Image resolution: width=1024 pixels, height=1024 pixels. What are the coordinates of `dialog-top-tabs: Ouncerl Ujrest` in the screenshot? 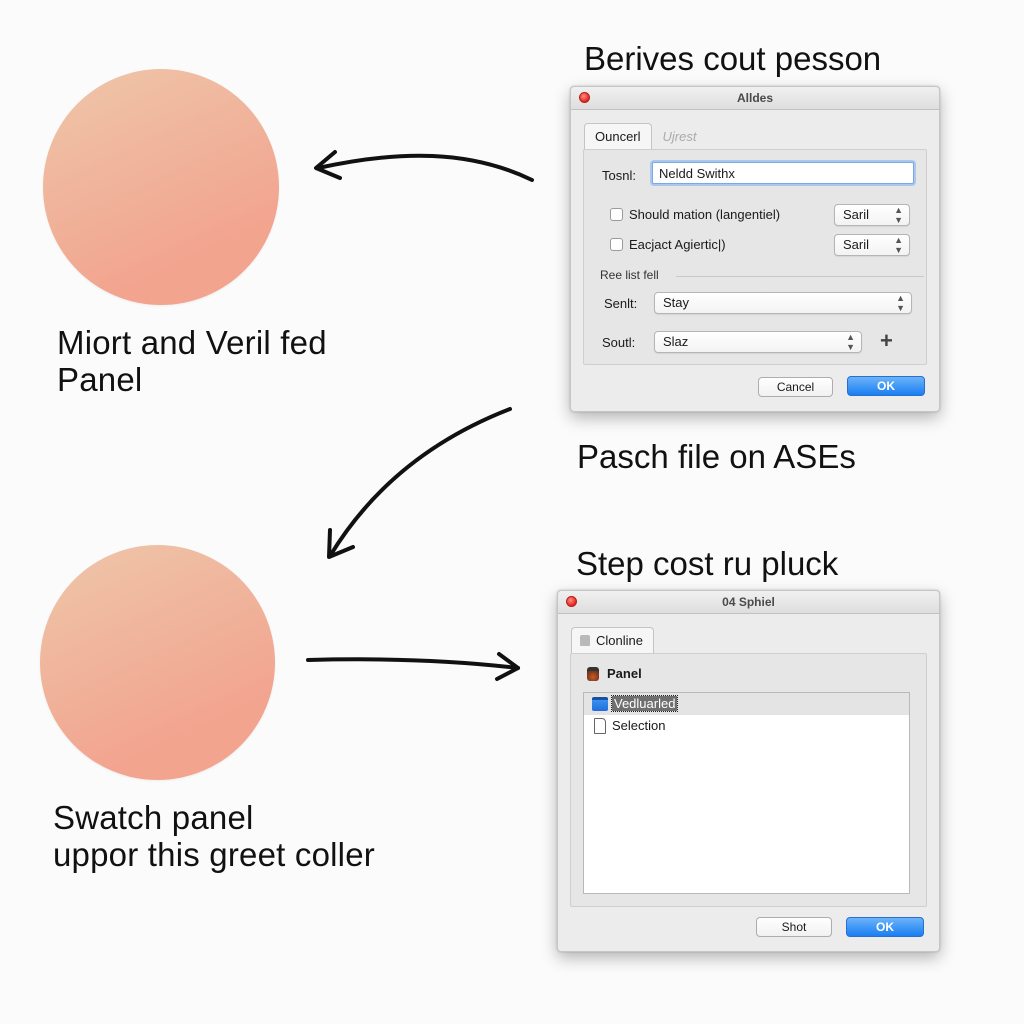 It's located at (645, 136).